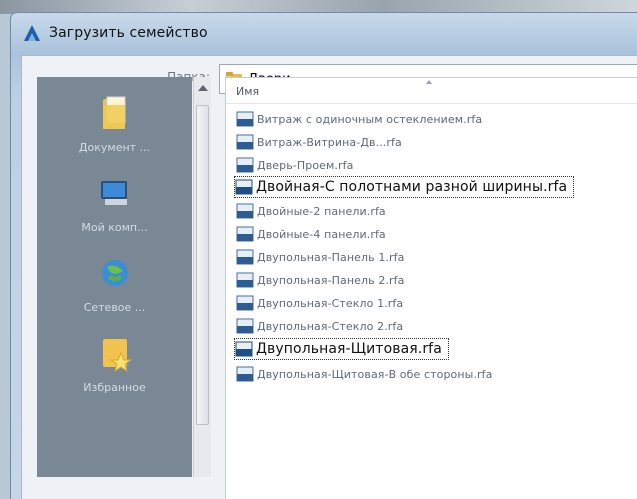  What do you see at coordinates (113, 112) in the screenshot?
I see `documents-folder-icon` at bounding box center [113, 112].